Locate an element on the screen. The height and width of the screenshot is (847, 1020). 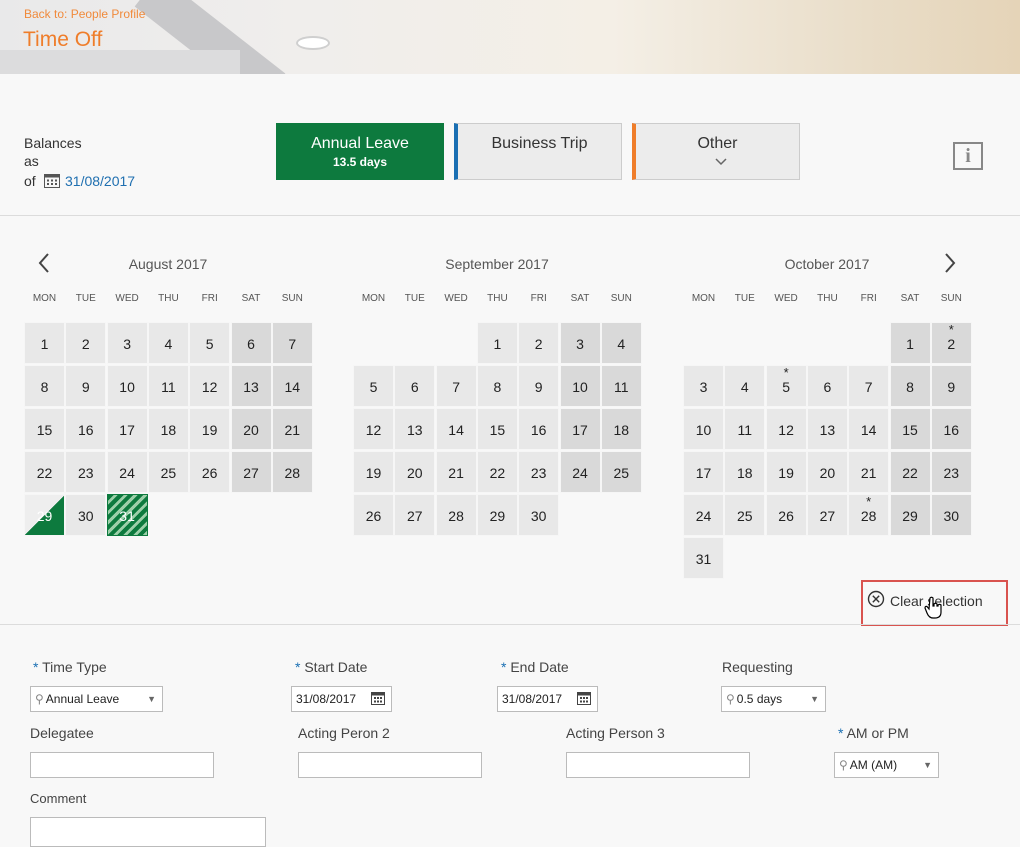
delegatee-input is located at coordinates (122, 765).